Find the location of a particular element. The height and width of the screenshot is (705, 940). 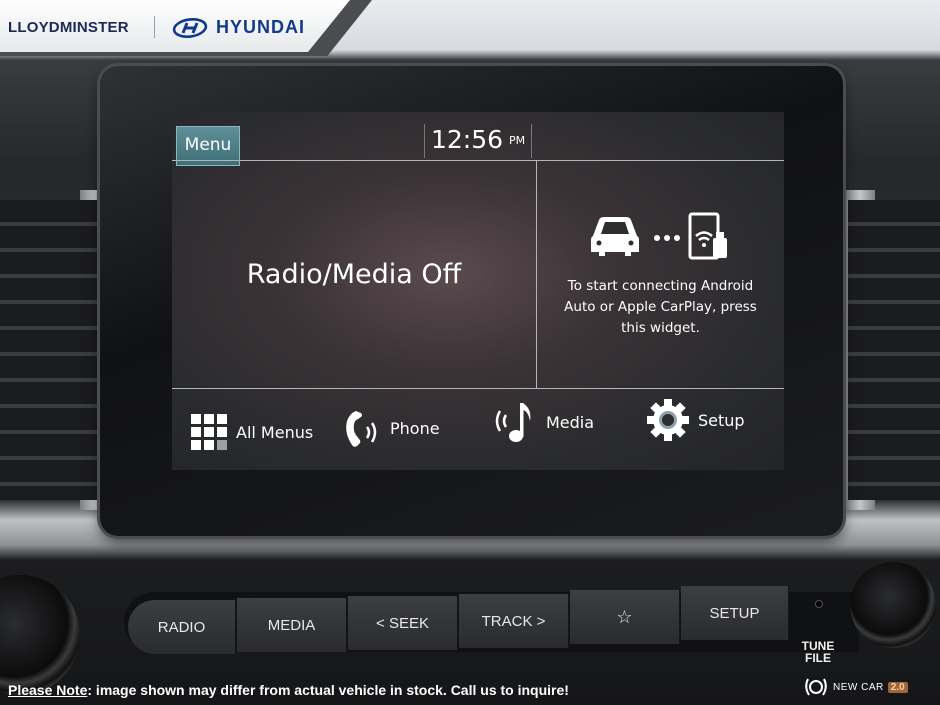

nav-label-setup: Setup is located at coordinates (721, 420).